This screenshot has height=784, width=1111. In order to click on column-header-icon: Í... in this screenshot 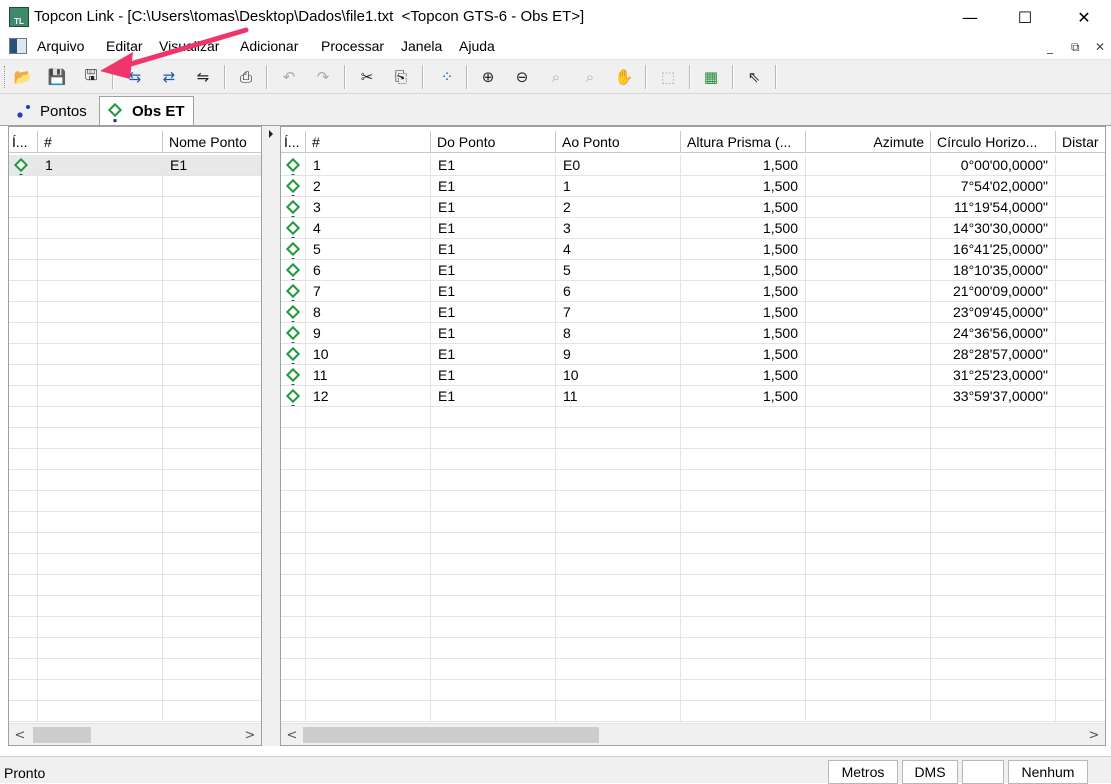, I will do `click(23, 142)`.